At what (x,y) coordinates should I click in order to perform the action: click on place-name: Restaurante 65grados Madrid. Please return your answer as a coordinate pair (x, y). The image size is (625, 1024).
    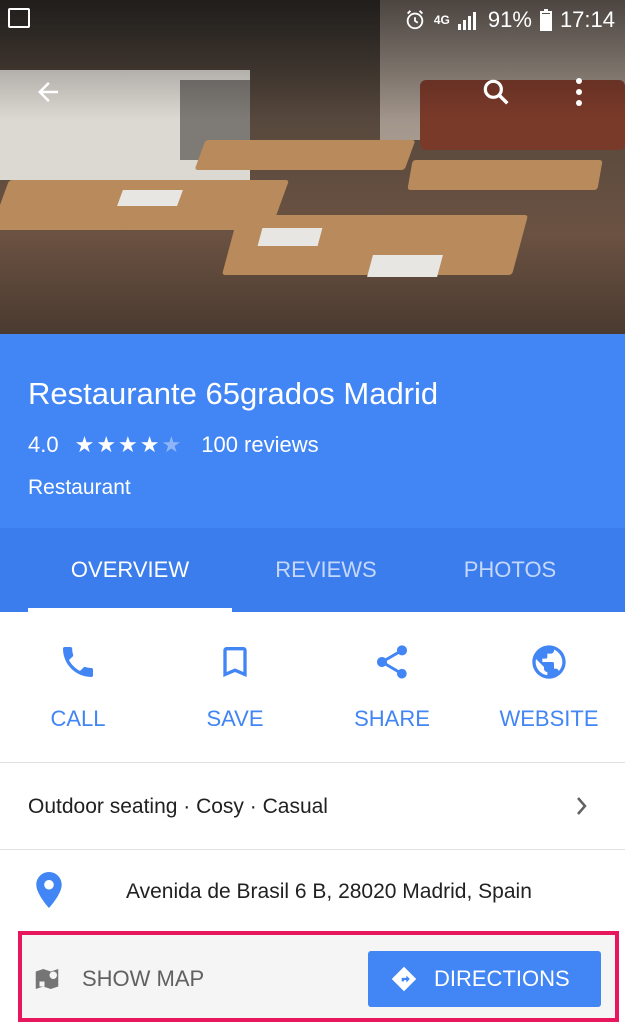
    Looking at the image, I should click on (233, 393).